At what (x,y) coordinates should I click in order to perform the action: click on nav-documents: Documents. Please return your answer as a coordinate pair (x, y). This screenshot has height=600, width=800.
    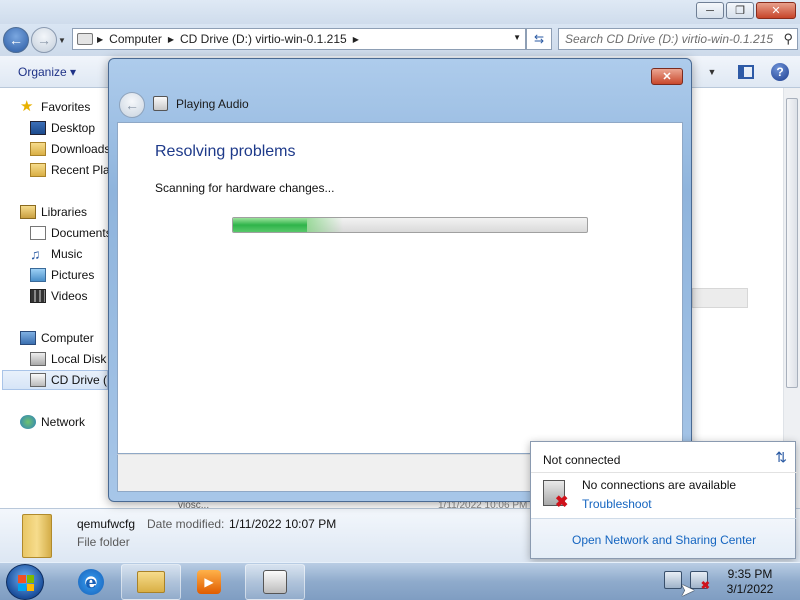
    Looking at the image, I should click on (69, 233).